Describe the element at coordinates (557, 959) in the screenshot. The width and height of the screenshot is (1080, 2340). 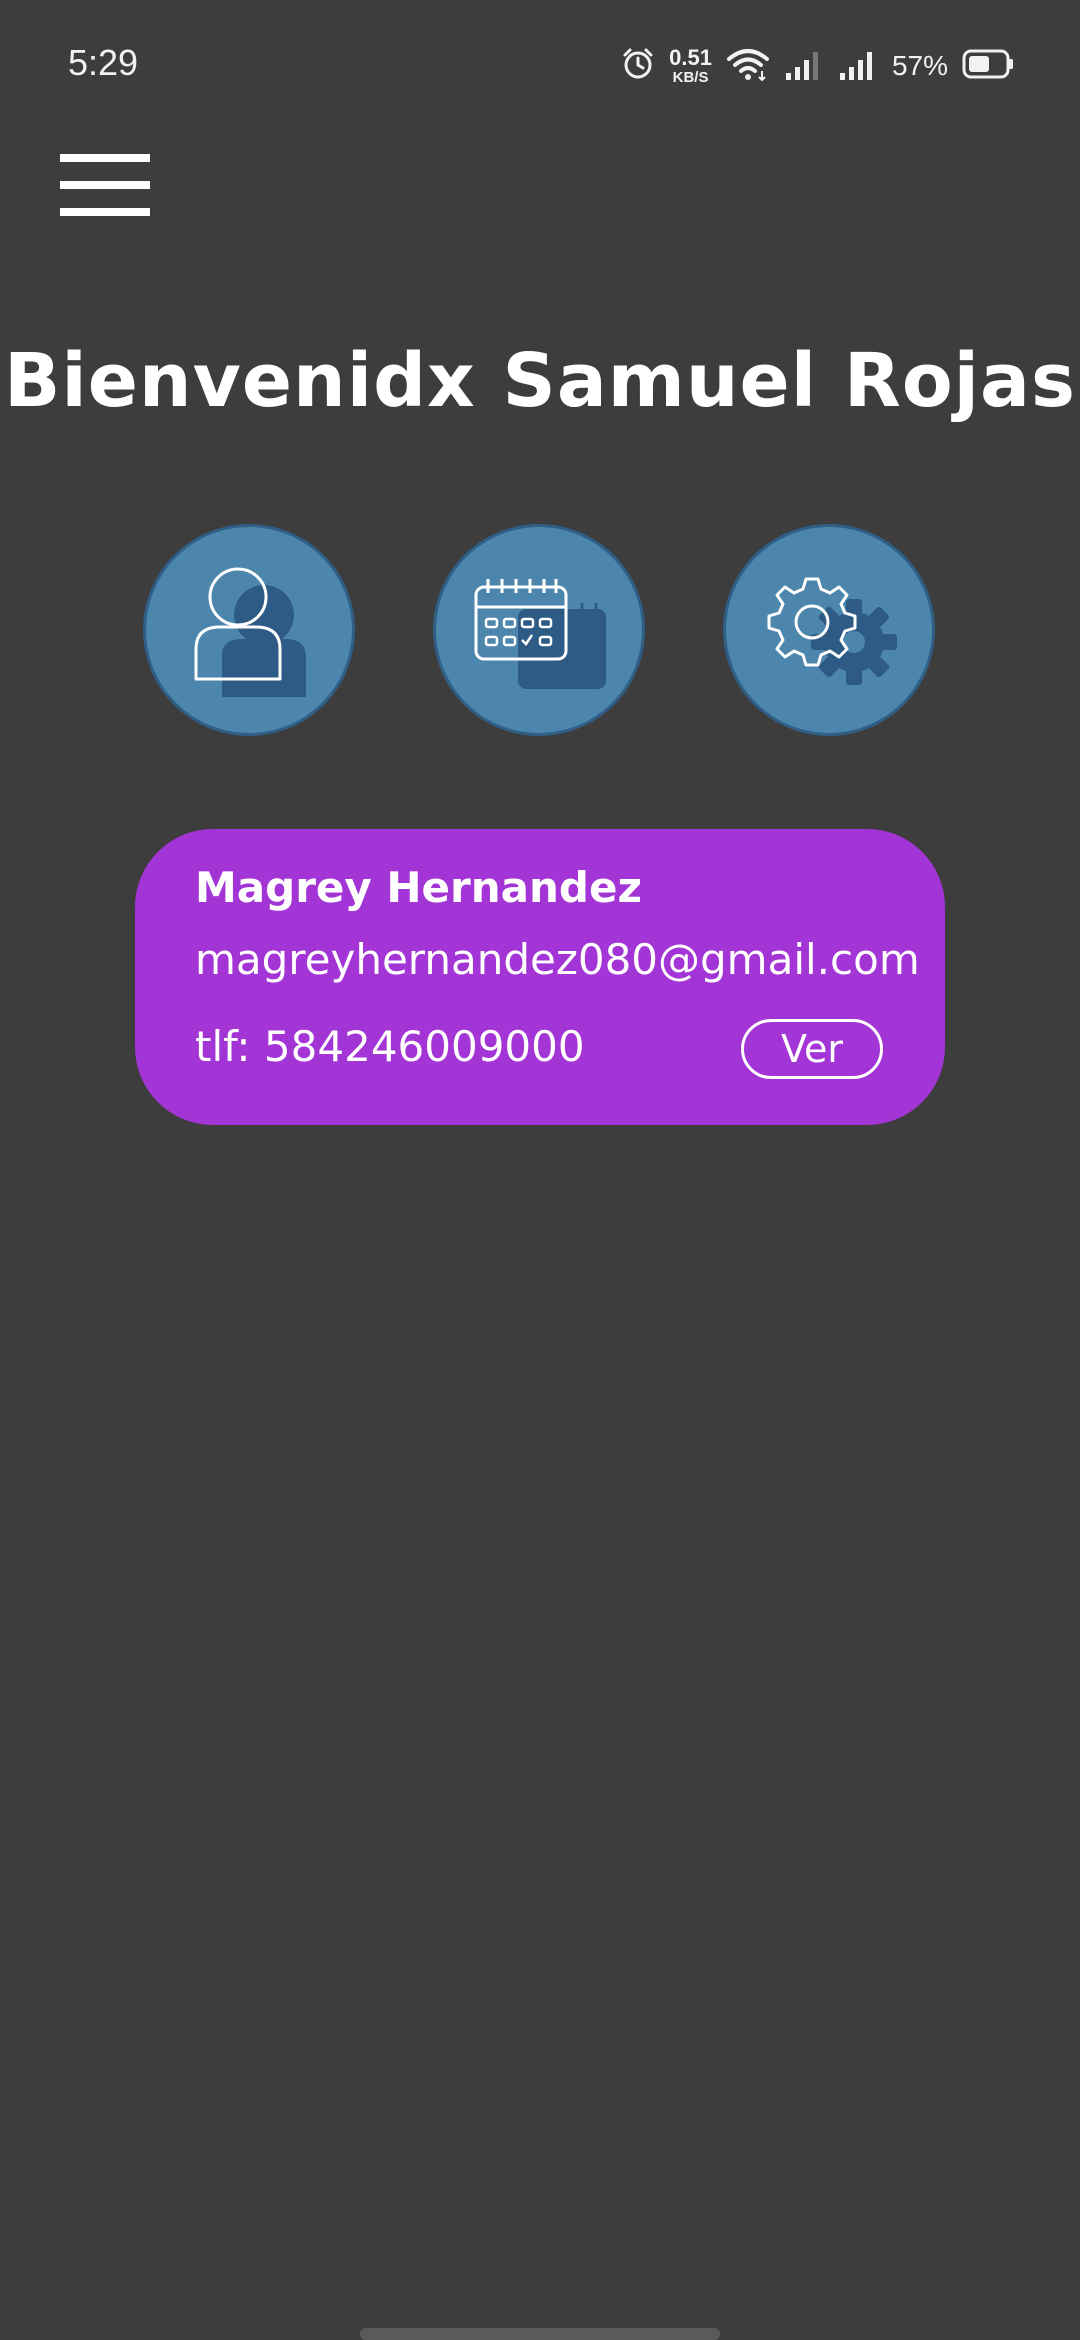
I see `contact-email: magreyhernandez080@gmail.com` at that location.